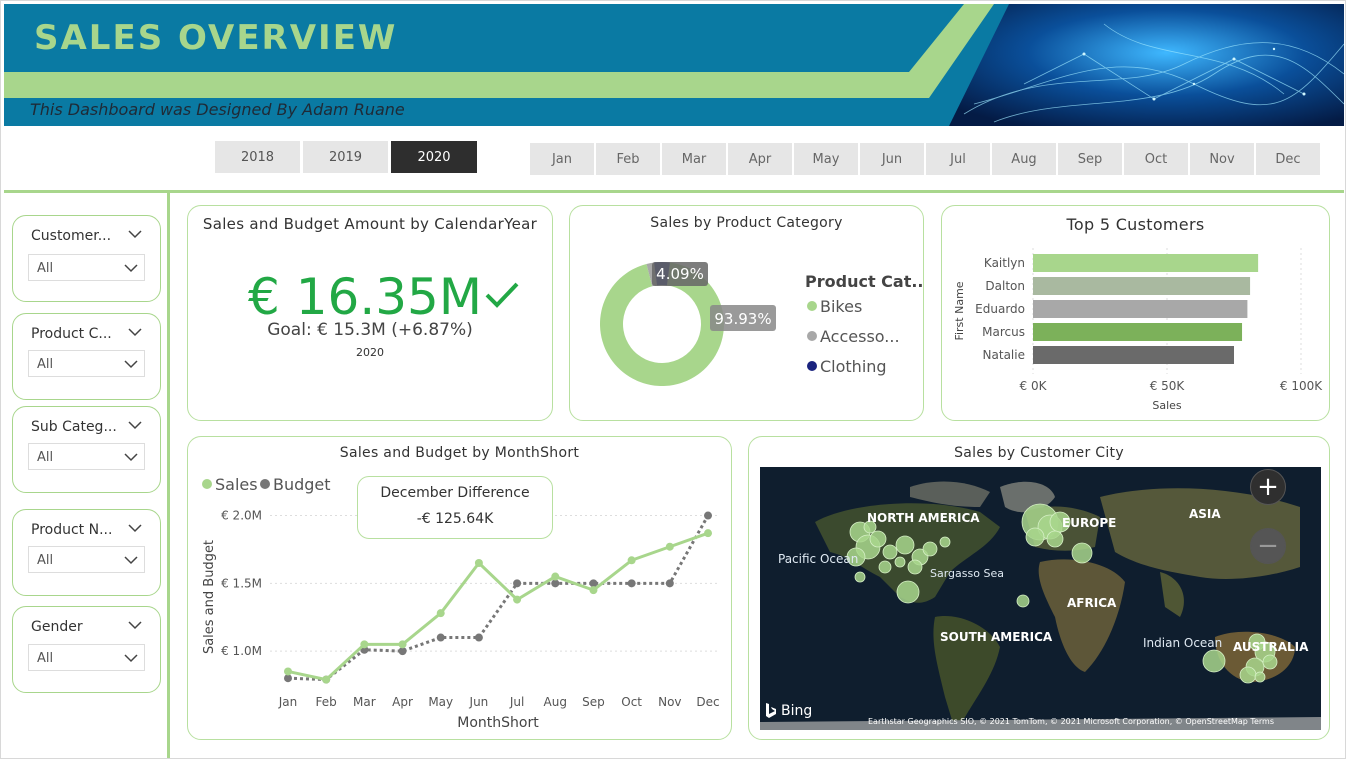 This screenshot has height=759, width=1346. I want to click on line-point-budget-dec, so click(708, 515).